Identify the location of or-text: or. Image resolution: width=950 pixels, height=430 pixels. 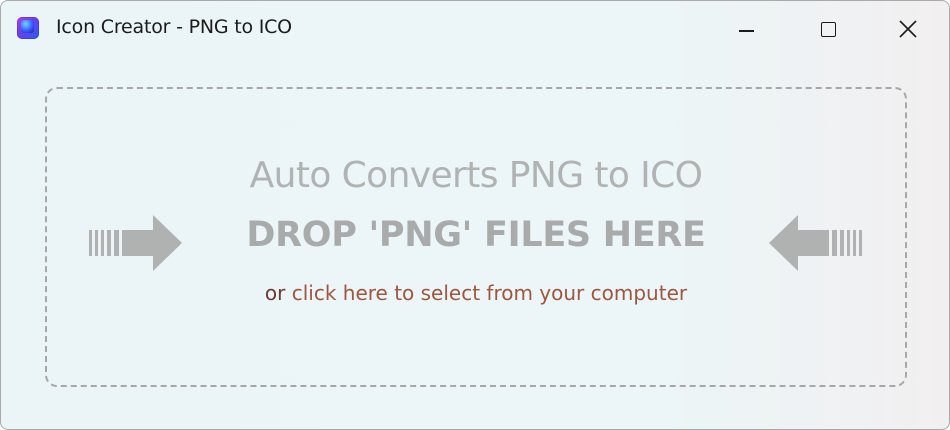
(275, 293).